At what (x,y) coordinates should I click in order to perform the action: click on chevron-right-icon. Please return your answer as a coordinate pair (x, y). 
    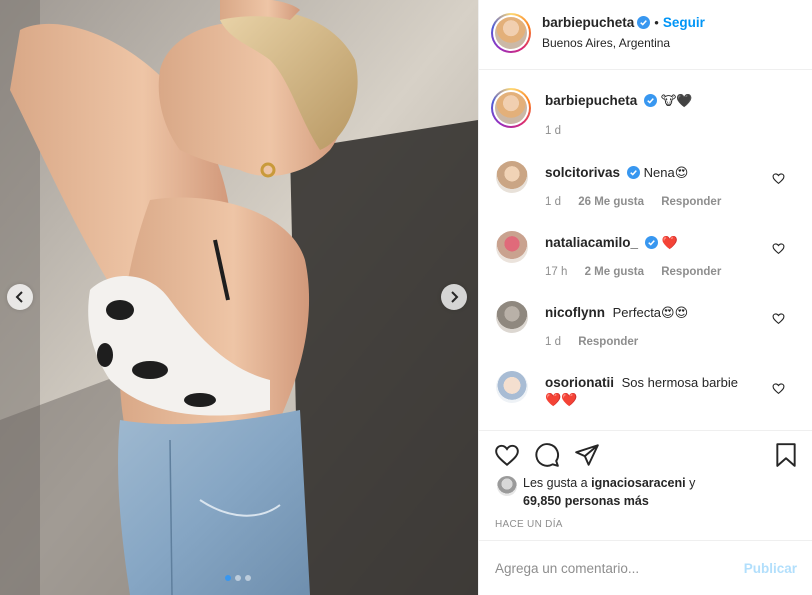
    Looking at the image, I should click on (455, 297).